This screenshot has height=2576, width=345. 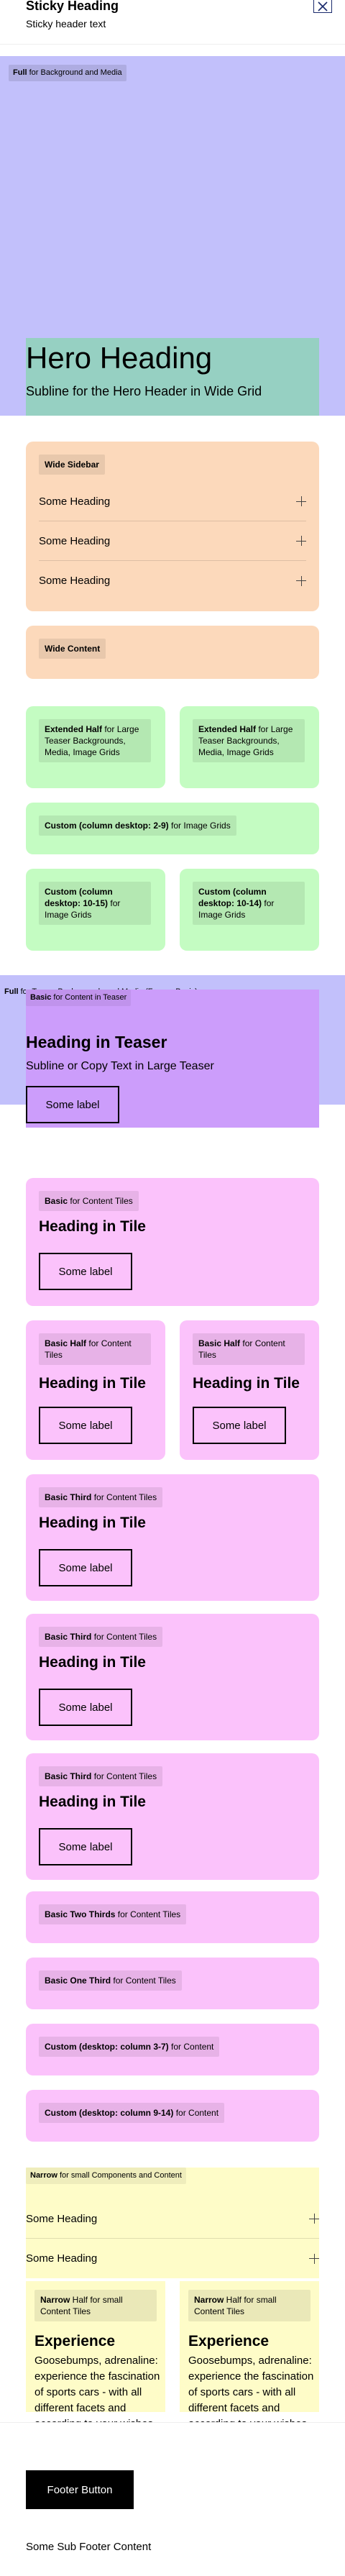 What do you see at coordinates (72, 7) in the screenshot?
I see `sticky-heading: Sticky Heading` at bounding box center [72, 7].